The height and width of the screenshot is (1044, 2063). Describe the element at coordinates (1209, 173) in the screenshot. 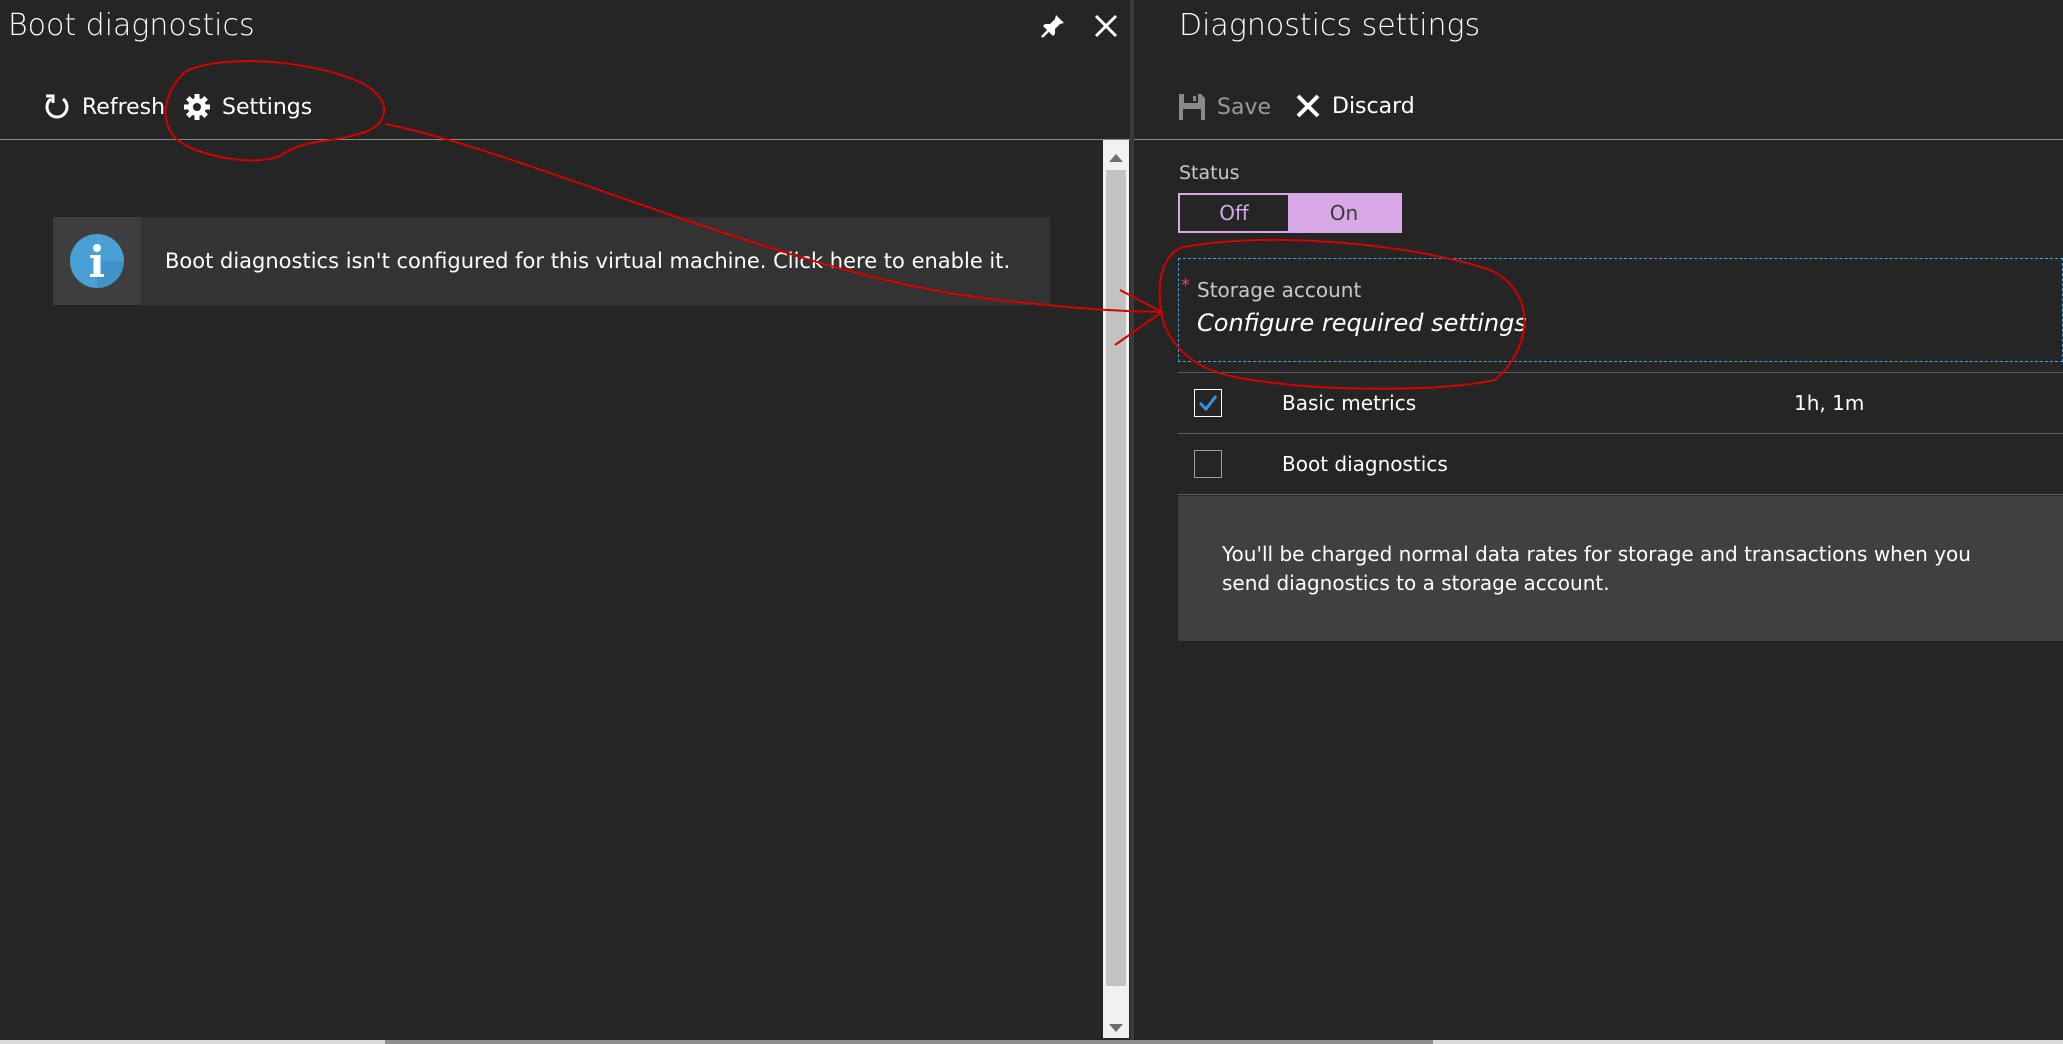

I see `status-label: Status` at that location.